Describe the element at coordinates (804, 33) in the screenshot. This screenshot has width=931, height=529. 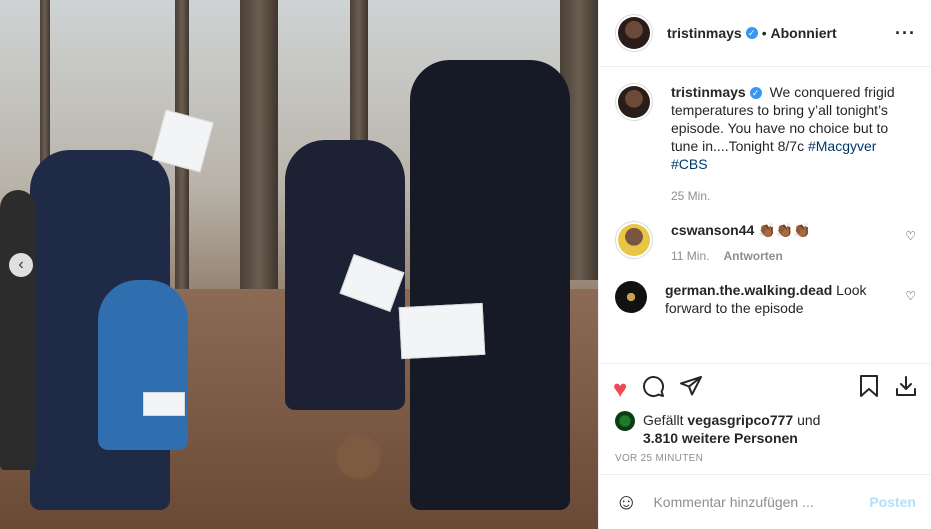
I see `follow-status-button: Abonniert` at that location.